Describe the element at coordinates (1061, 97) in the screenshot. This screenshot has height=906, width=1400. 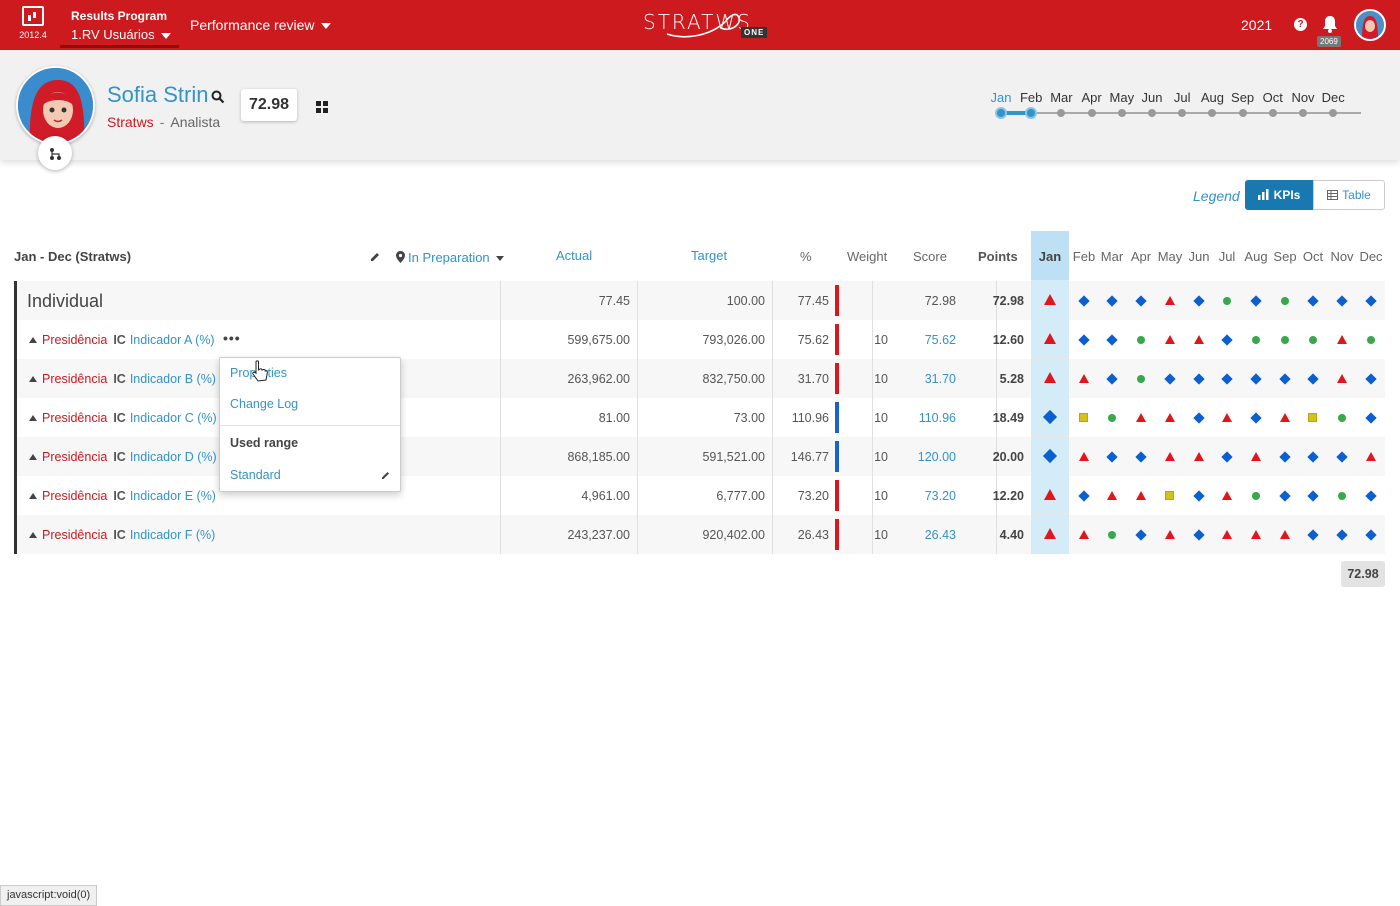
I see `slider-month-mar: Mar` at that location.